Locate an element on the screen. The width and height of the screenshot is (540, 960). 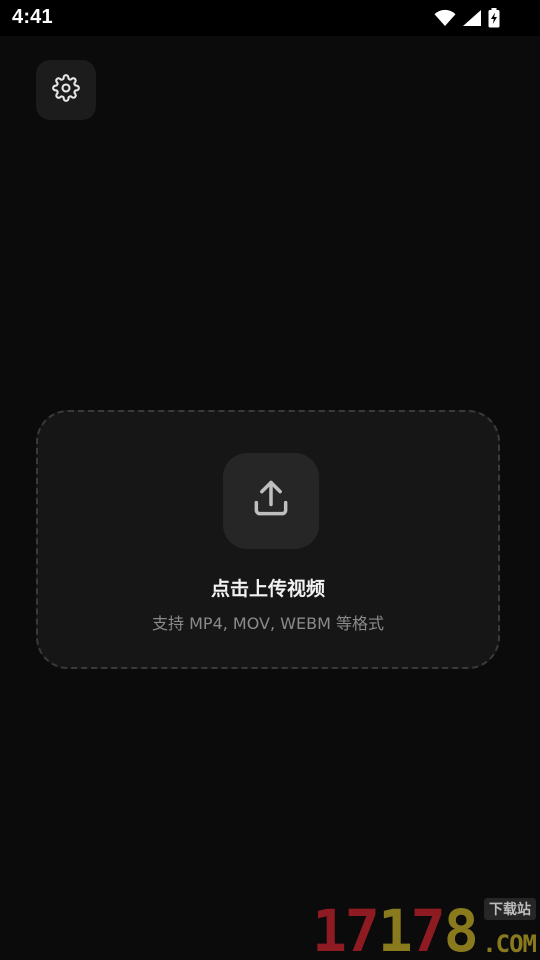
watermark-domain: .COM is located at coordinates (509, 944).